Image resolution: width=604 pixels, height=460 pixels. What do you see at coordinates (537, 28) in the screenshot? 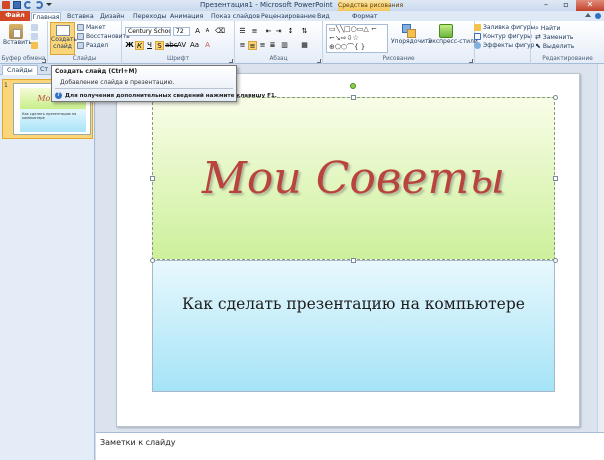
I see `binoculars-icon: ⌕` at bounding box center [537, 28].